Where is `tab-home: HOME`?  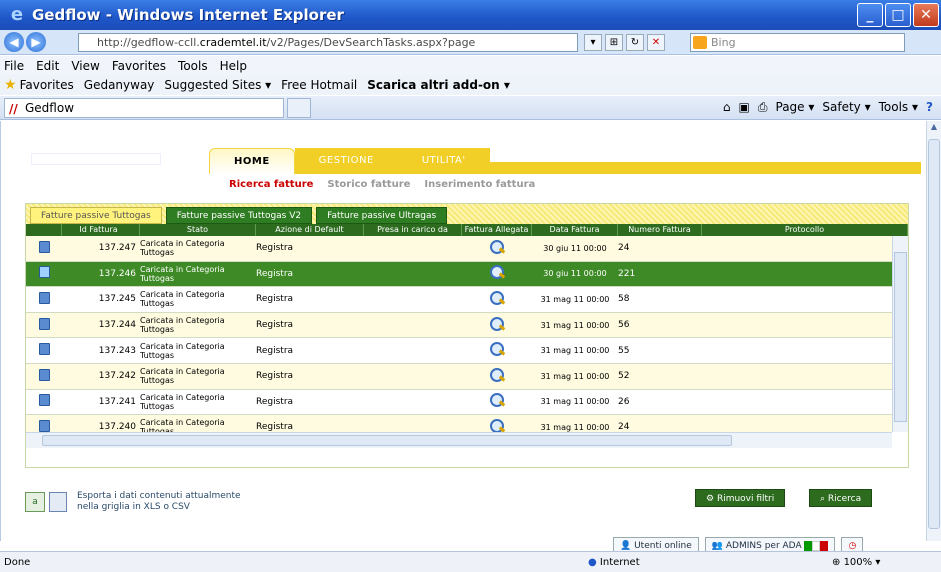 tab-home: HOME is located at coordinates (252, 161).